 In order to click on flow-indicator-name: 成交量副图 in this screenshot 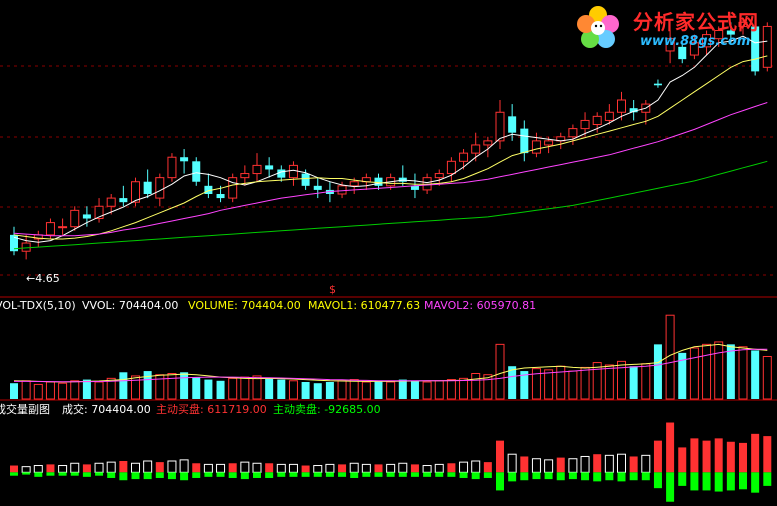, I will do `click(25, 409)`.